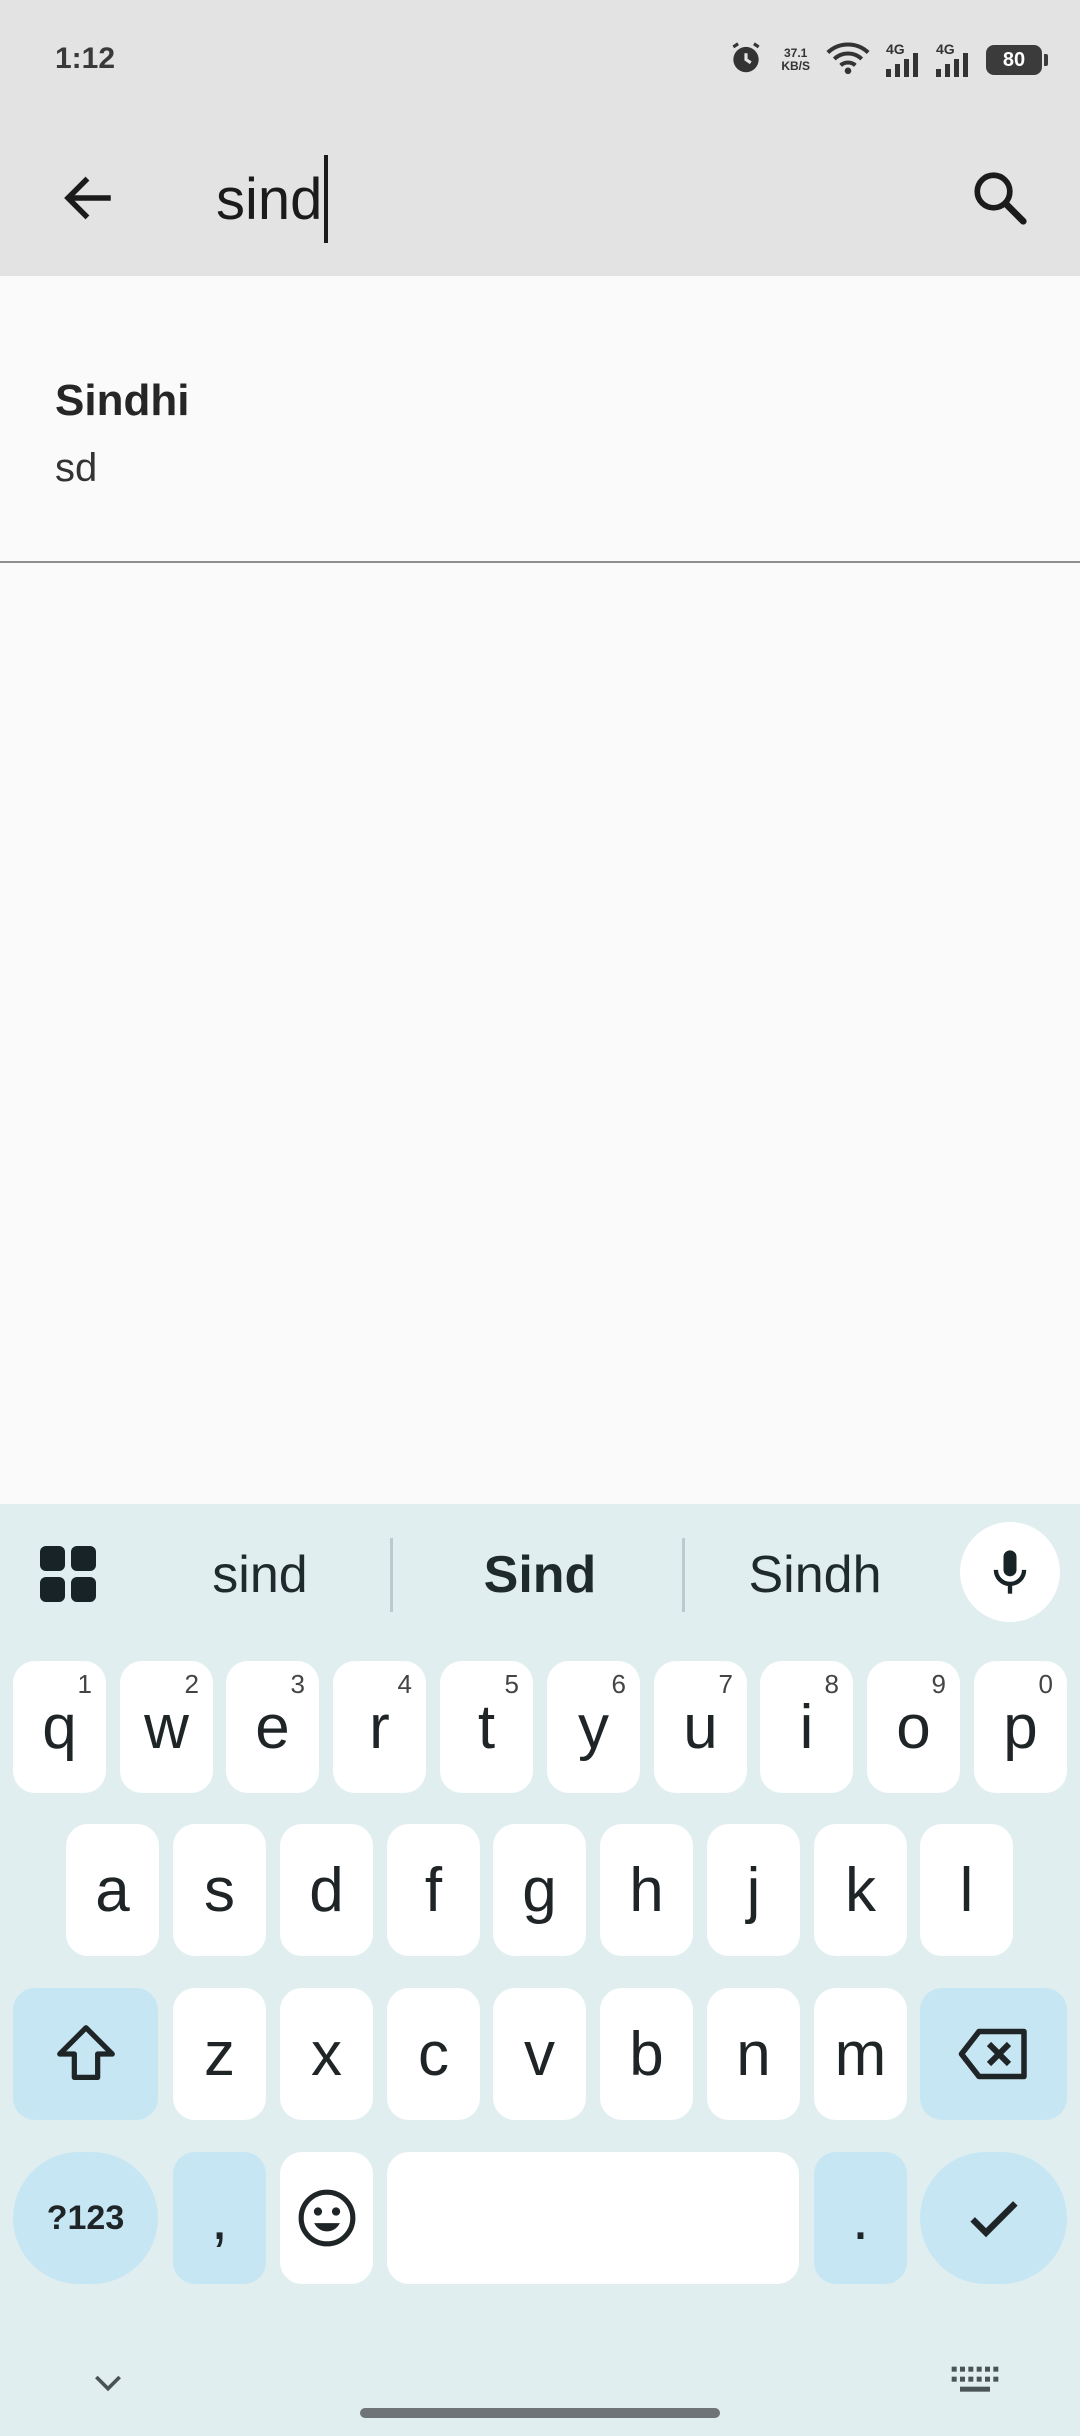 The height and width of the screenshot is (2436, 1080). What do you see at coordinates (122, 400) in the screenshot?
I see `language-name: Sindhi` at bounding box center [122, 400].